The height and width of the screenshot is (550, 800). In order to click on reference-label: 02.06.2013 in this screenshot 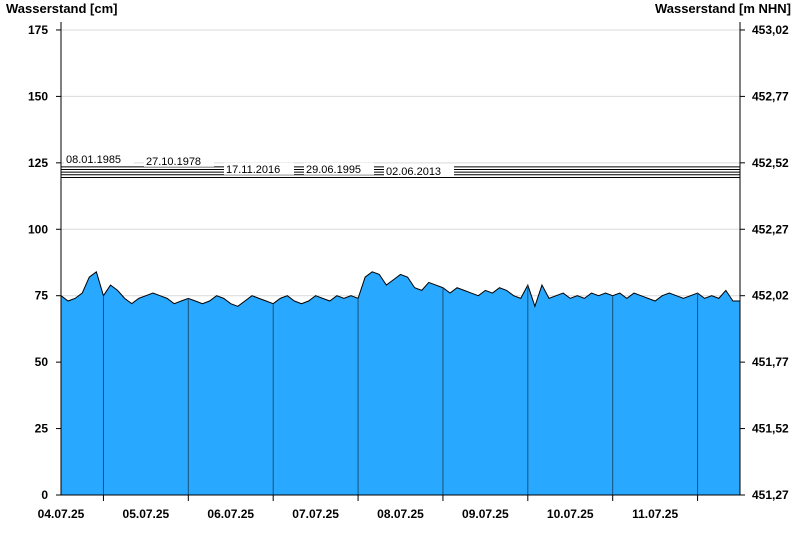, I will do `click(413, 172)`.